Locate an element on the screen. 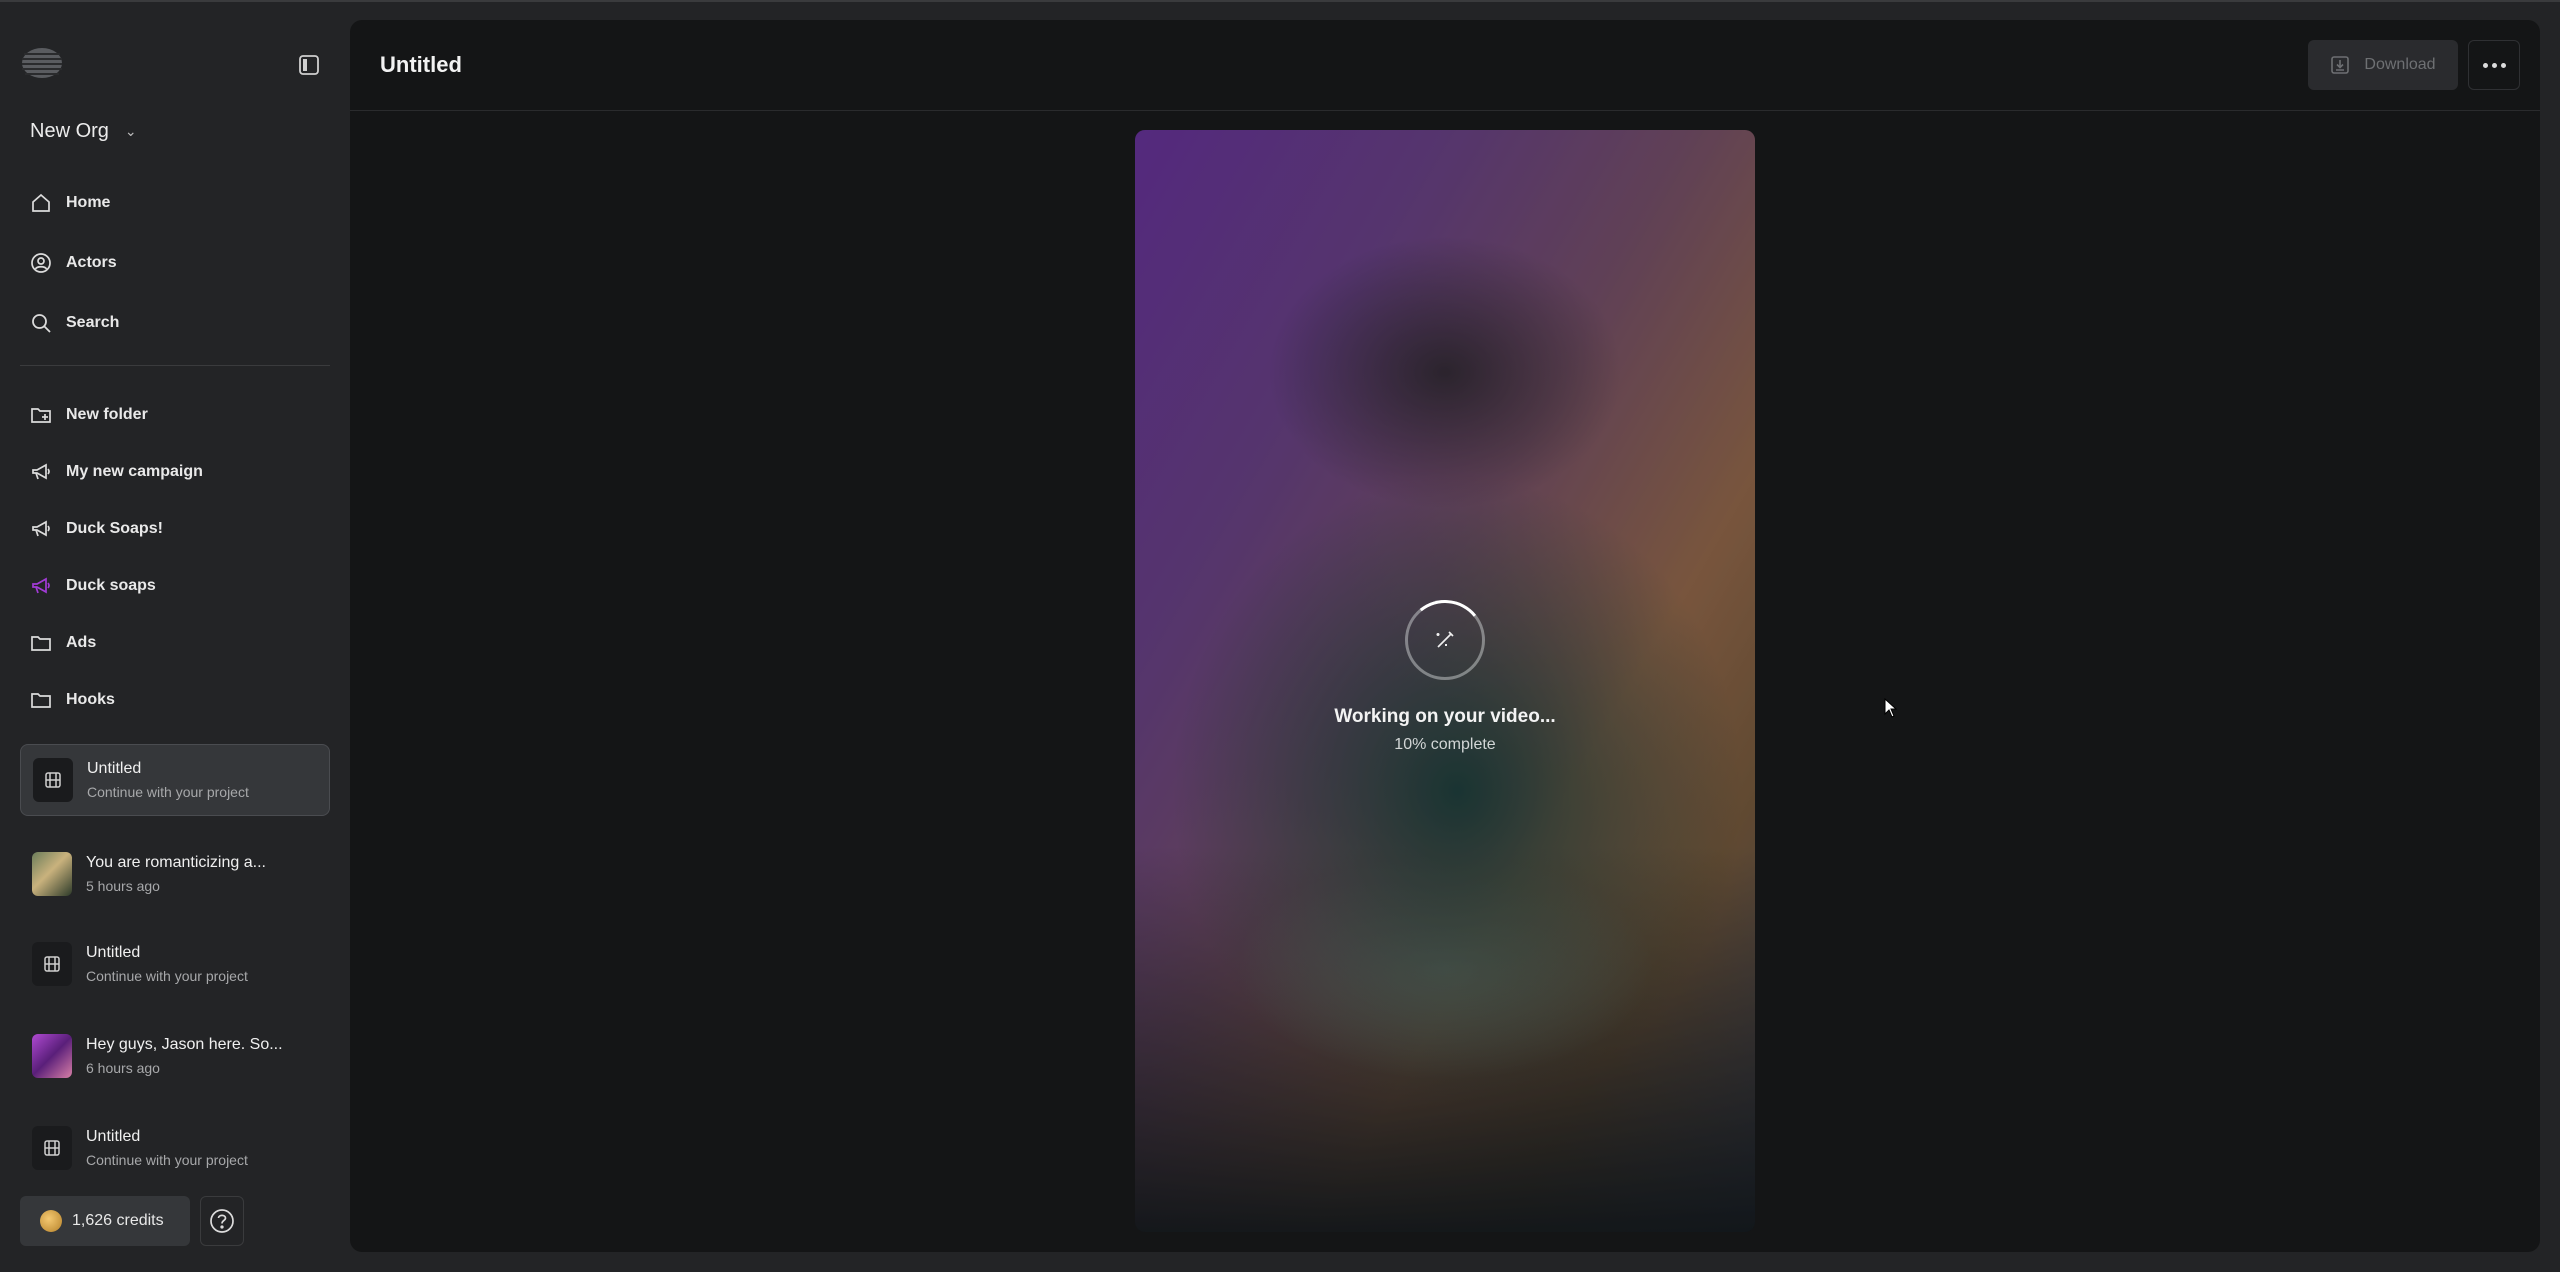 This screenshot has height=1272, width=2560. nav-item-actors: Actors is located at coordinates (73, 263).